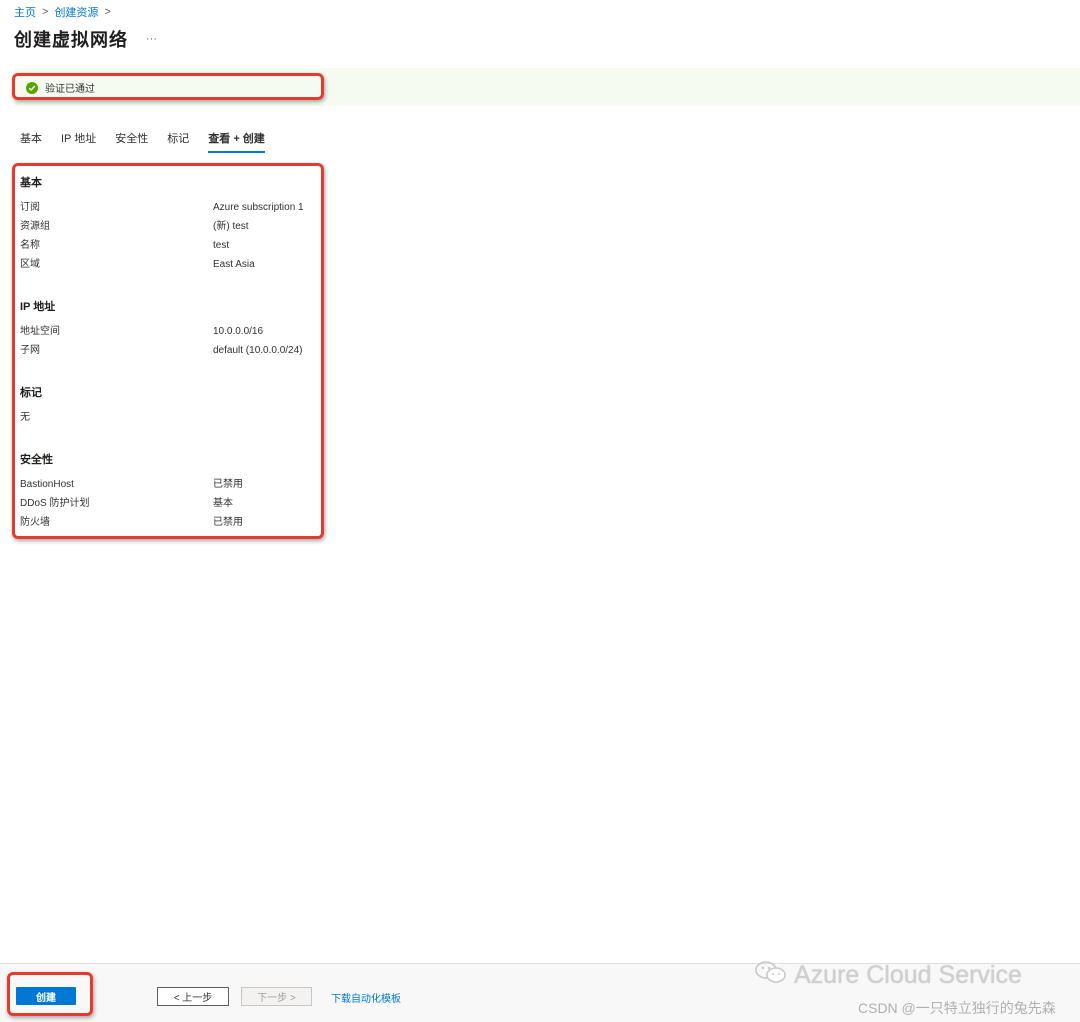 This screenshot has width=1080, height=1022. Describe the element at coordinates (221, 245) in the screenshot. I see `row-value: test` at that location.